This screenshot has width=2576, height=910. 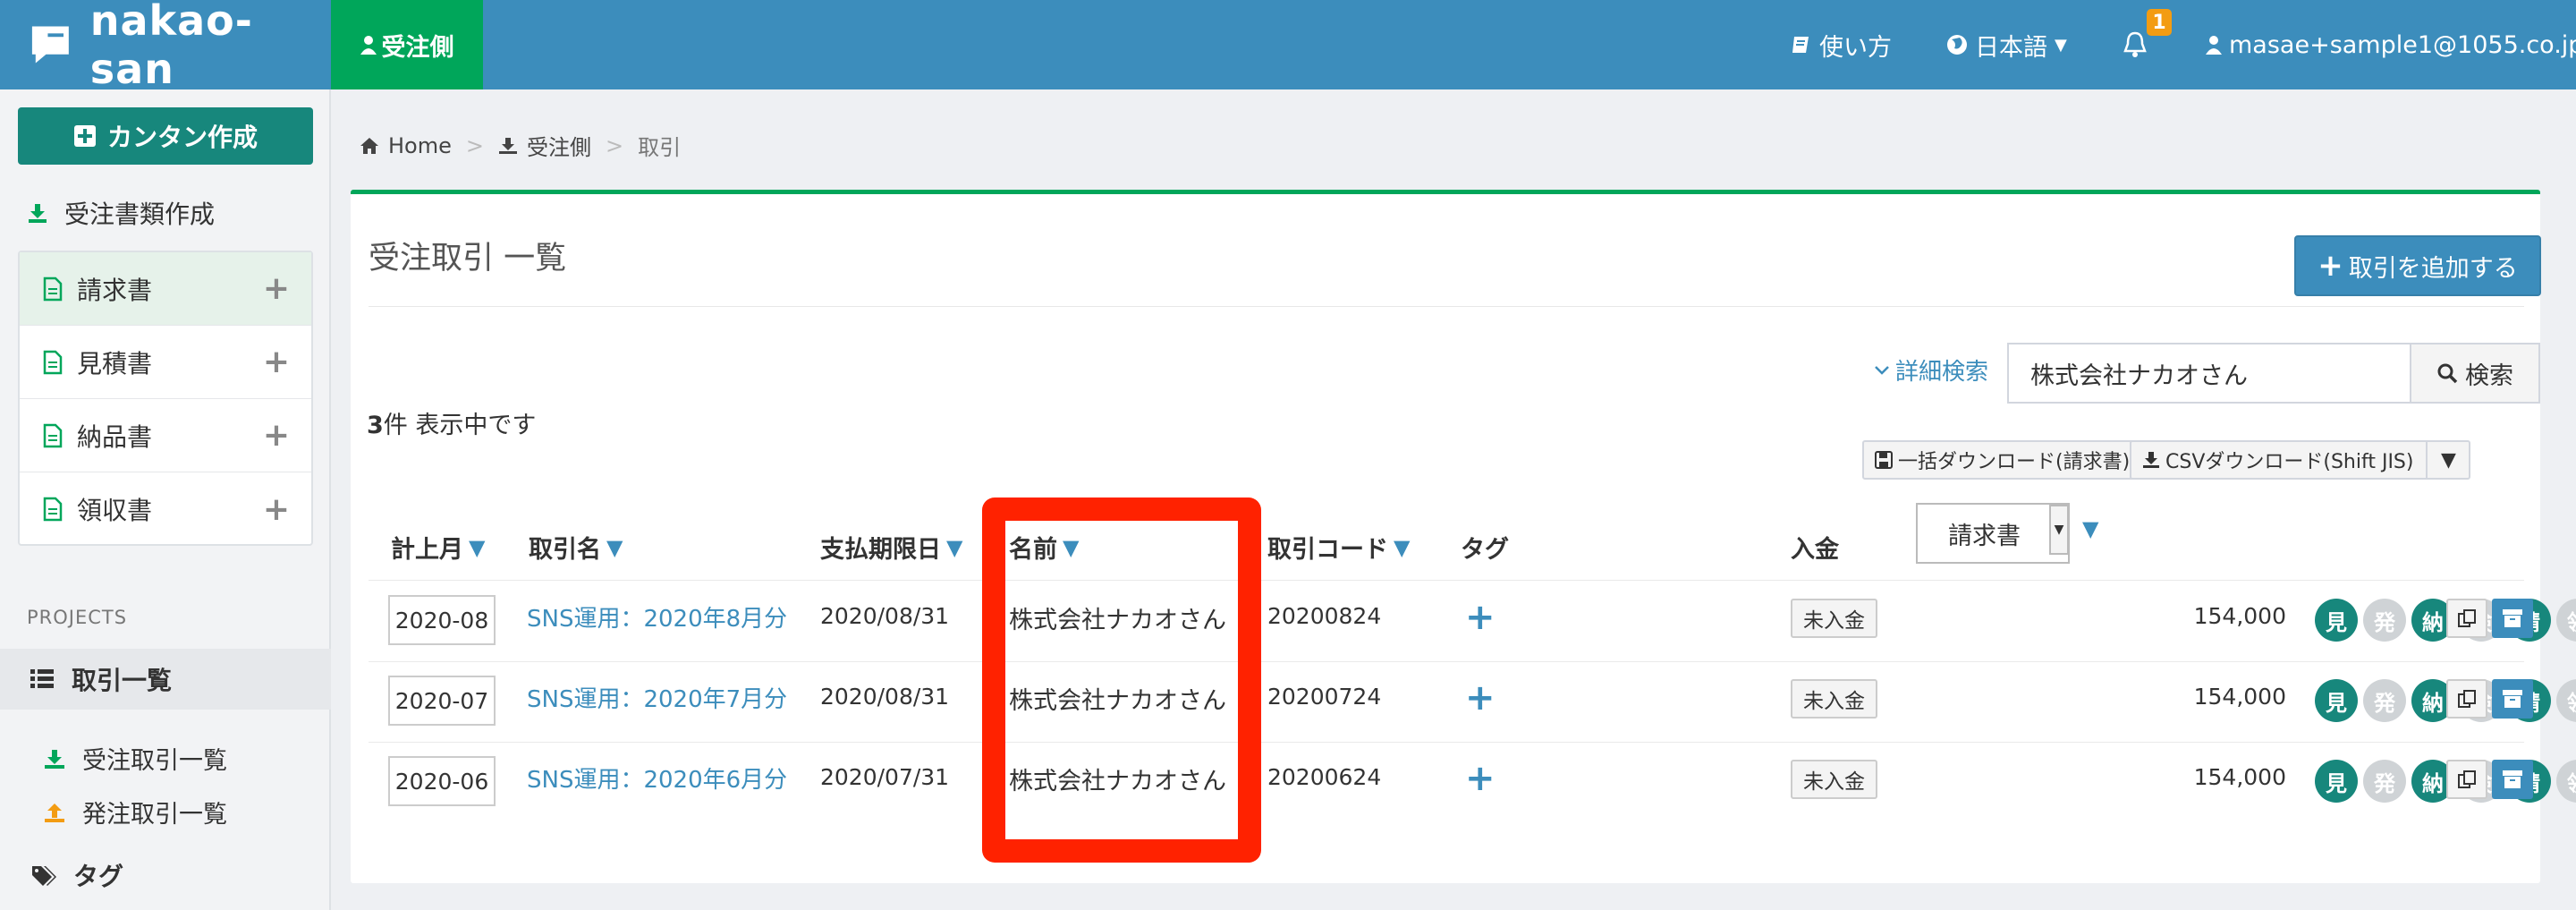 What do you see at coordinates (451, 423) in the screenshot?
I see `result-count: 3件 表示中です` at bounding box center [451, 423].